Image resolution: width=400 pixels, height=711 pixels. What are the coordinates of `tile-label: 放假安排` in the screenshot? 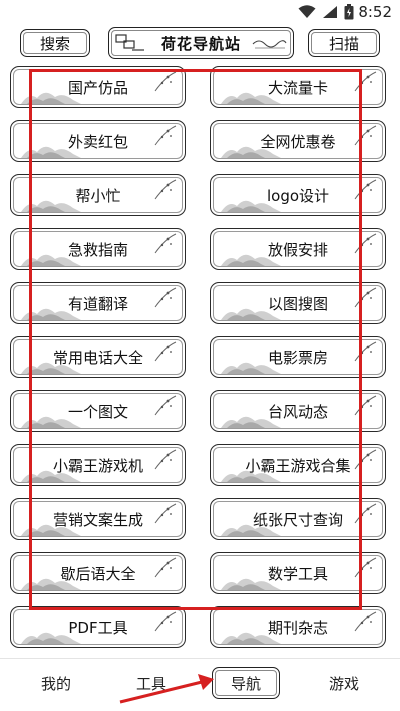 It's located at (297, 249).